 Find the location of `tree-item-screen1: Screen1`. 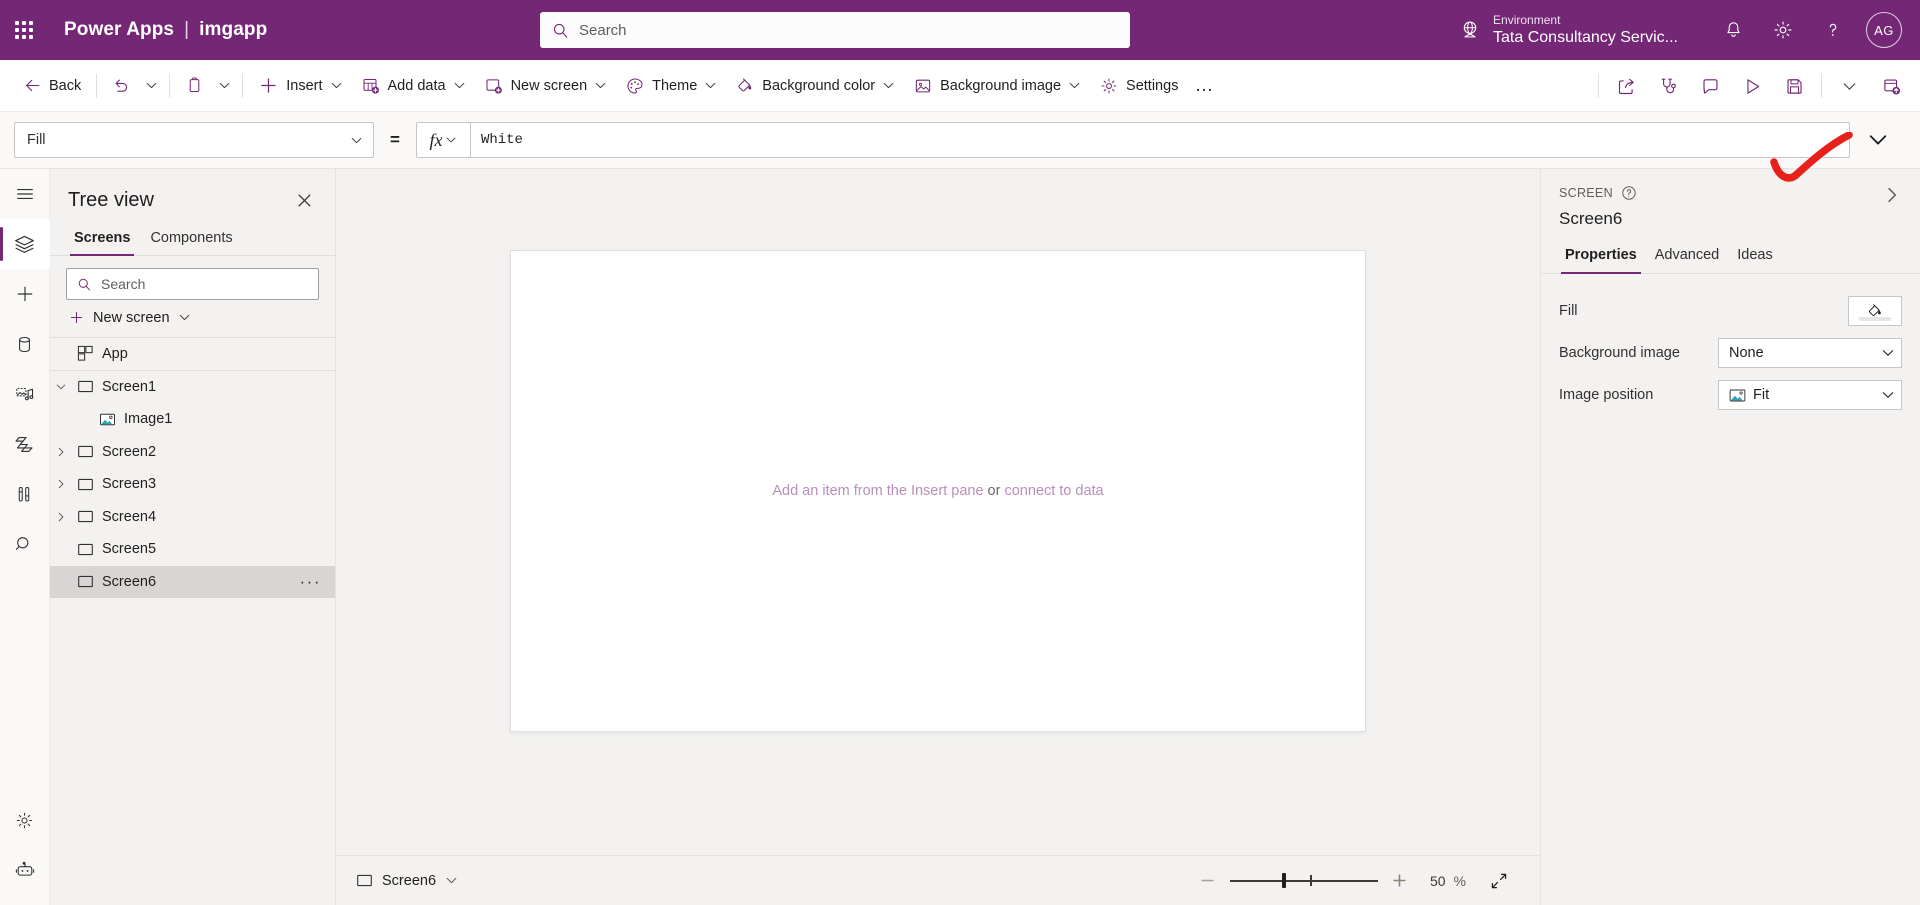

tree-item-screen1: Screen1 is located at coordinates (192, 387).